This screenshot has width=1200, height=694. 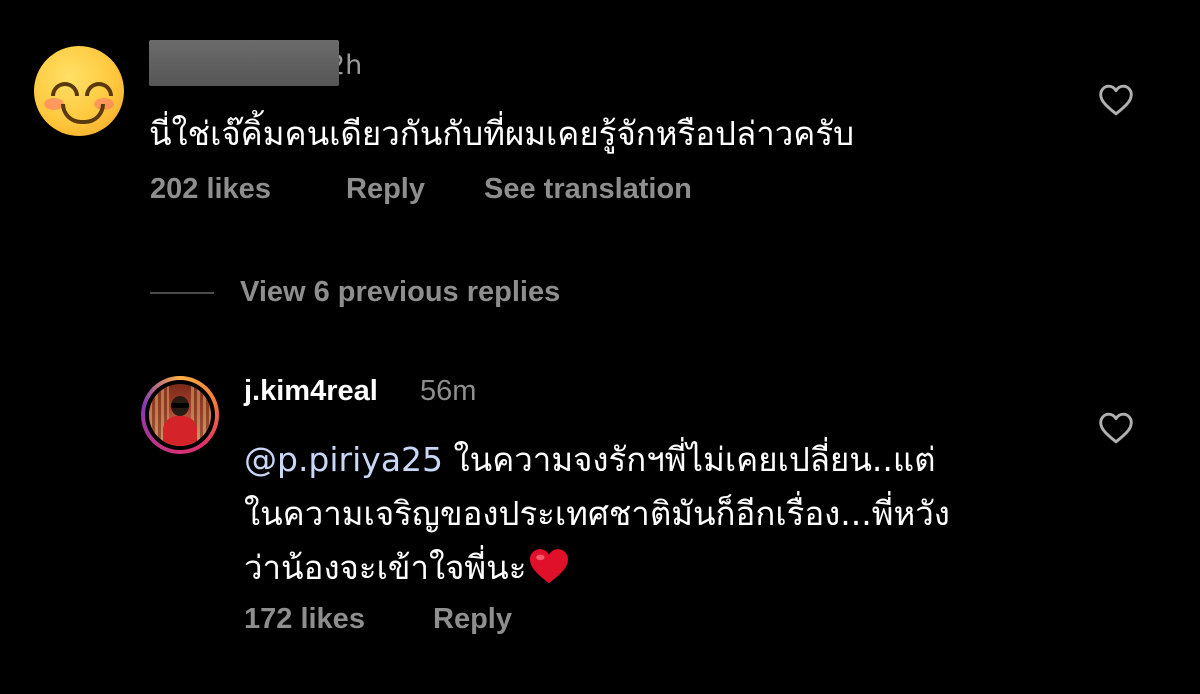 I want to click on comment1-like-heart-icon, so click(x=1116, y=100).